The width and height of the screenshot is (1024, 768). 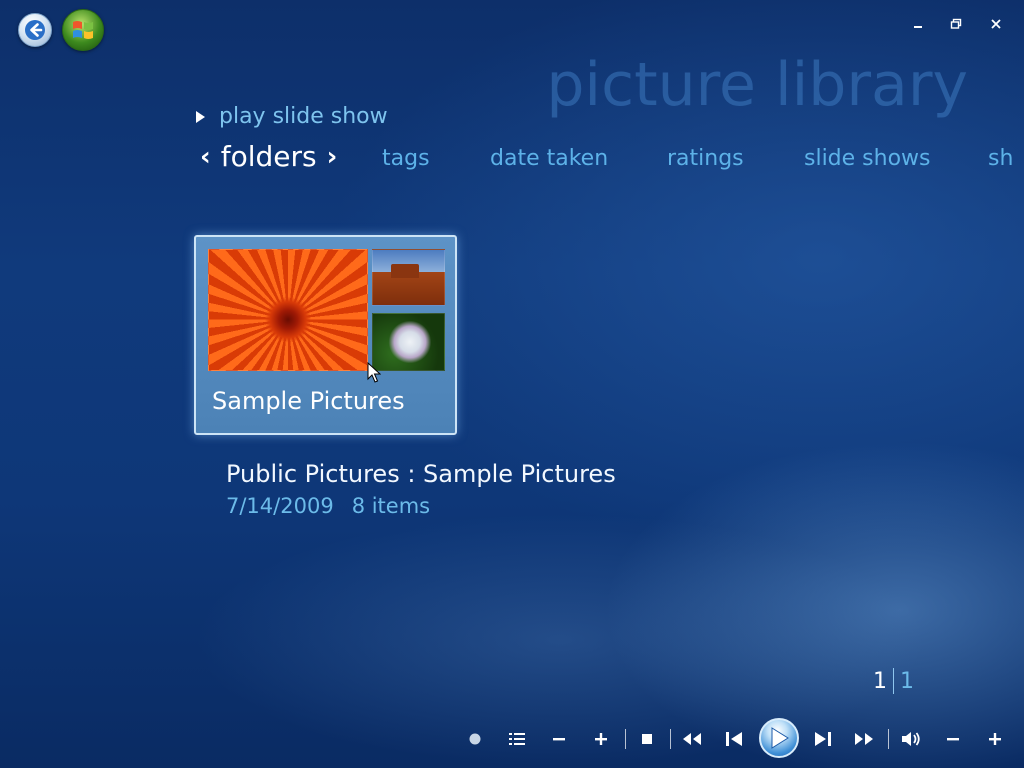 I want to click on restore-icon, so click(x=956, y=23).